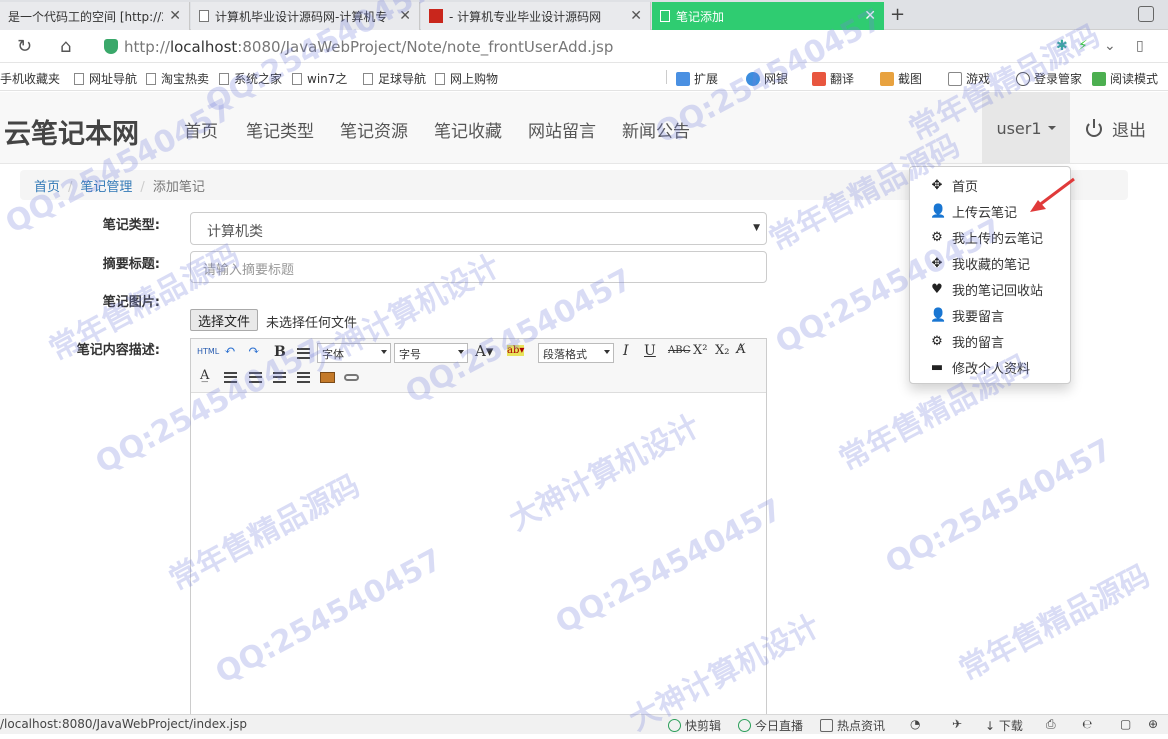 Image resolution: width=1168 pixels, height=739 pixels. Describe the element at coordinates (915, 724) in the screenshot. I see `speed-icon: ◔` at that location.